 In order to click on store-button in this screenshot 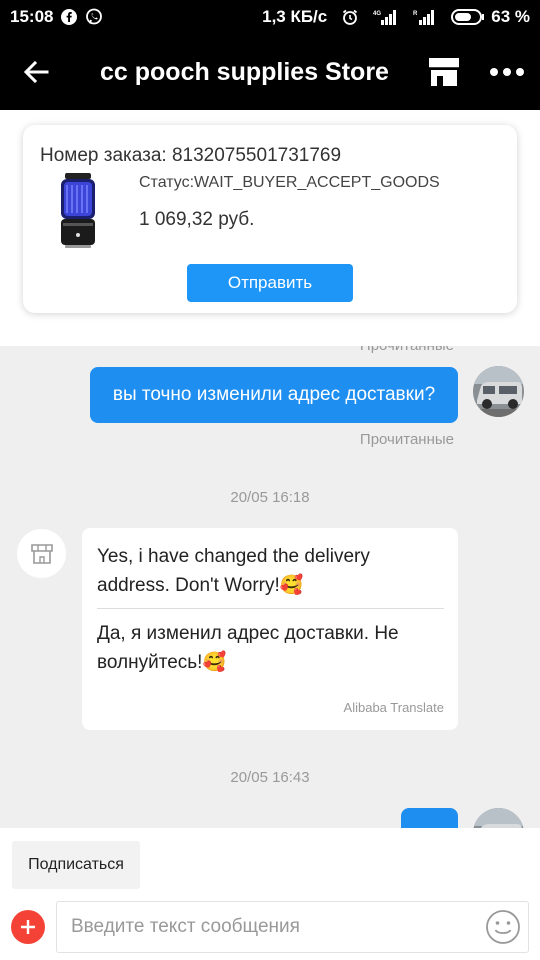, I will do `click(444, 72)`.